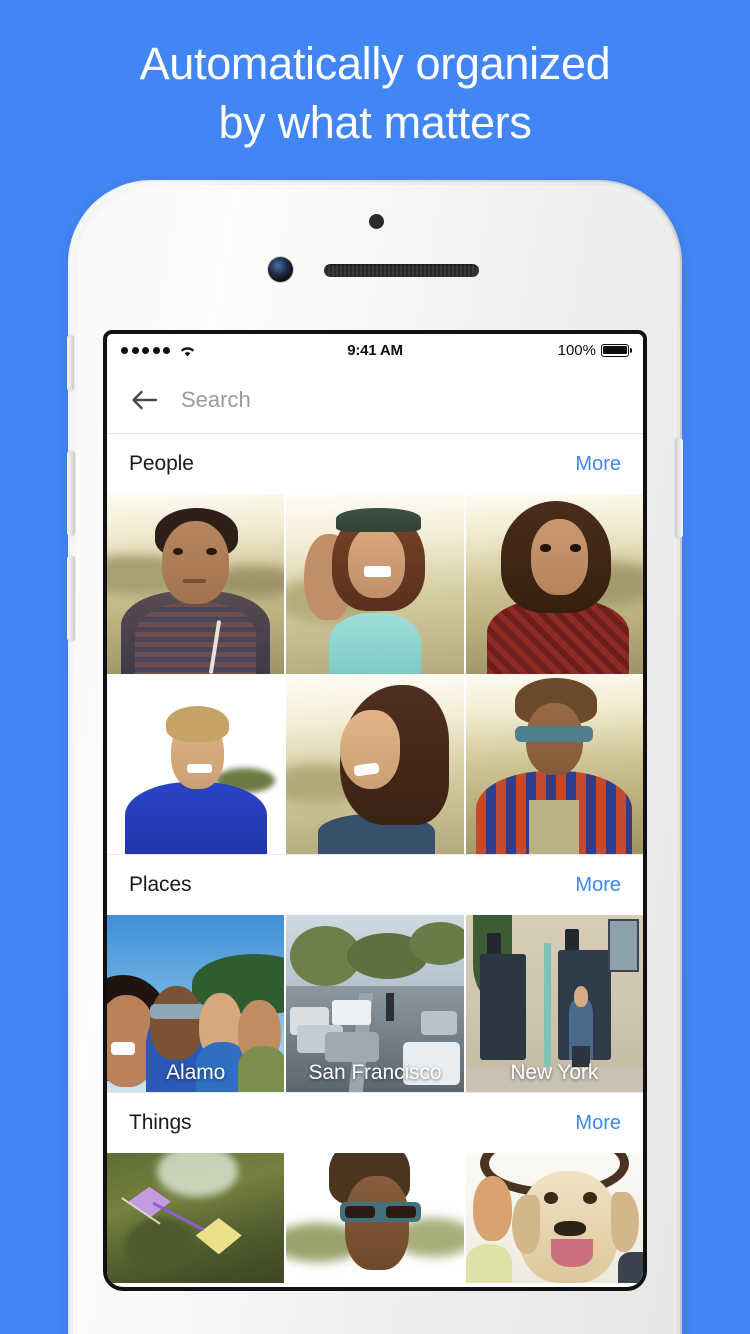 The height and width of the screenshot is (1334, 750). What do you see at coordinates (679, 488) in the screenshot?
I see `power-button` at bounding box center [679, 488].